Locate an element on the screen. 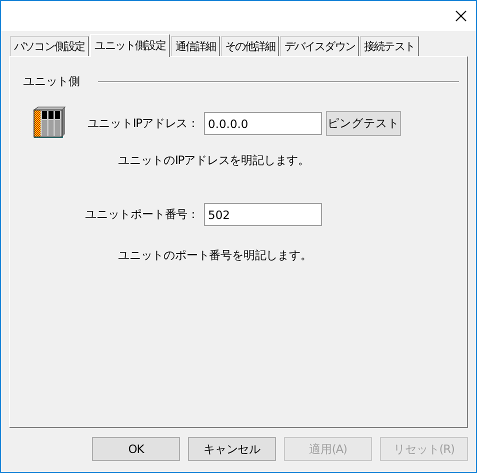  description-text: ユニットのIPアドレスを明記します。 is located at coordinates (214, 160).